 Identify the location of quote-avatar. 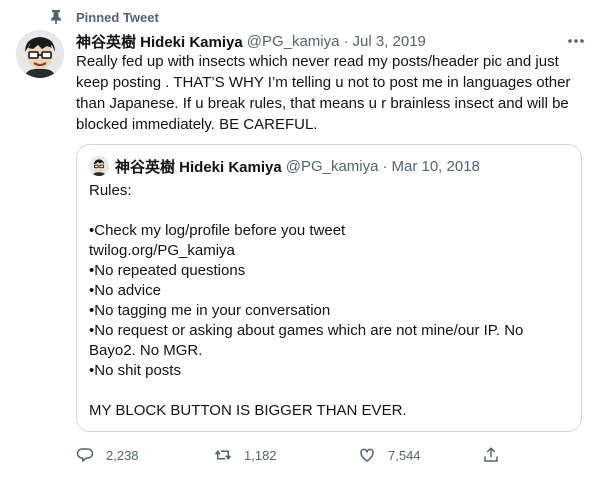
(99, 166).